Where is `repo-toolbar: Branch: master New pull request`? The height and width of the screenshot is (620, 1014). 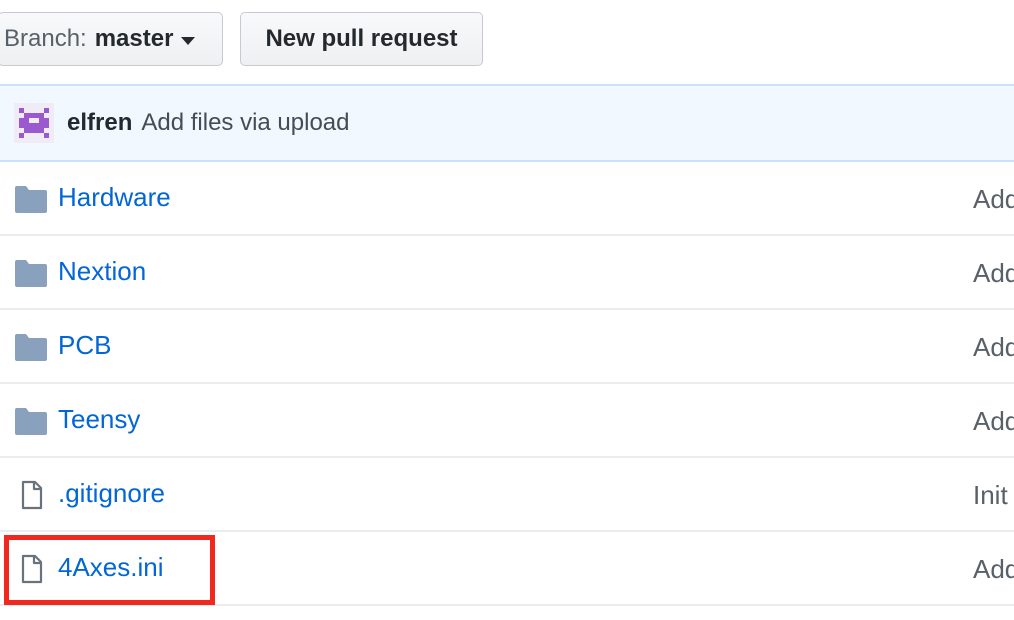 repo-toolbar: Branch: master New pull request is located at coordinates (507, 42).